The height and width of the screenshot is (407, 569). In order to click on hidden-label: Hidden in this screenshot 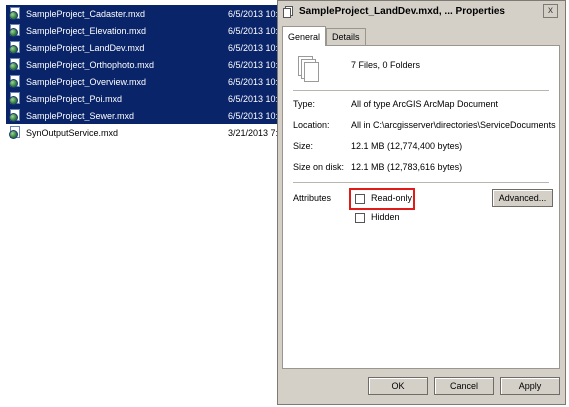, I will do `click(385, 217)`.